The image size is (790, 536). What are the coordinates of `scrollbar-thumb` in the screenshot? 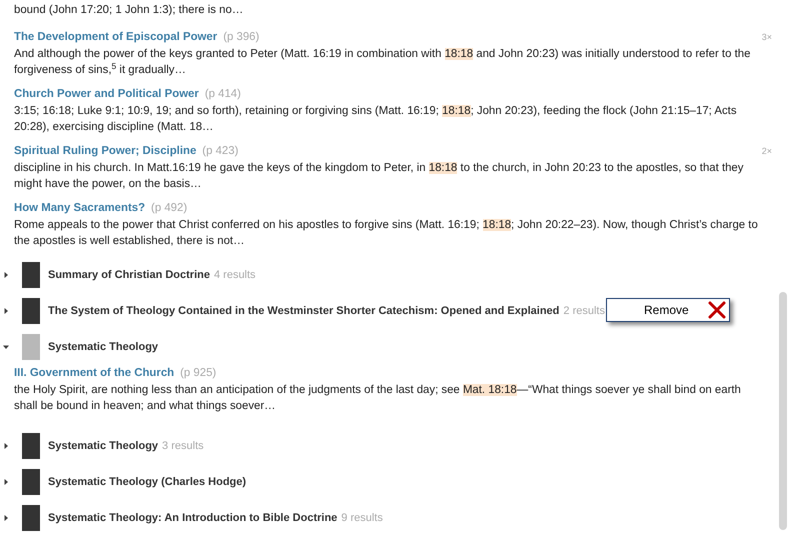 It's located at (783, 411).